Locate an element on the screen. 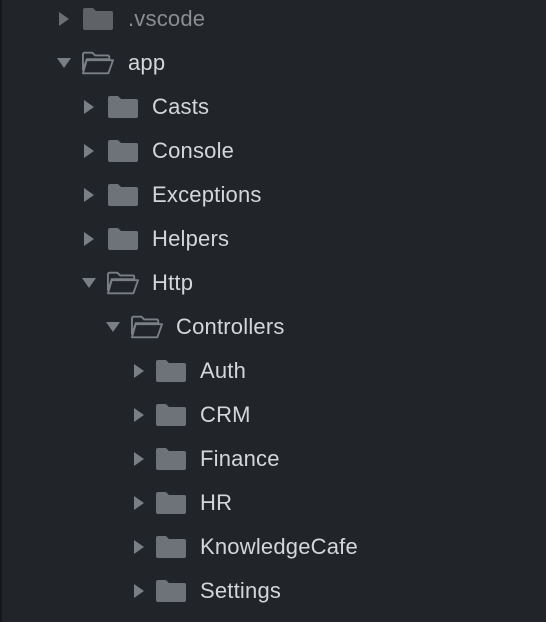 This screenshot has width=546, height=622. tree-item-hr: HR is located at coordinates (274, 503).